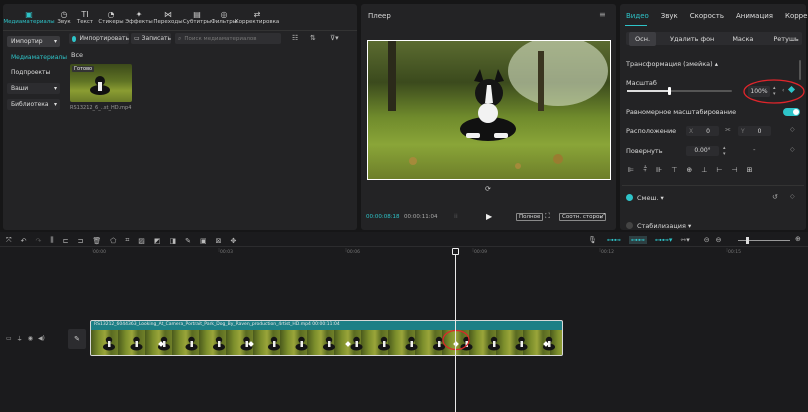 The width and height of the screenshot is (808, 412). What do you see at coordinates (800, 70) in the screenshot?
I see `scroll-track` at bounding box center [800, 70].